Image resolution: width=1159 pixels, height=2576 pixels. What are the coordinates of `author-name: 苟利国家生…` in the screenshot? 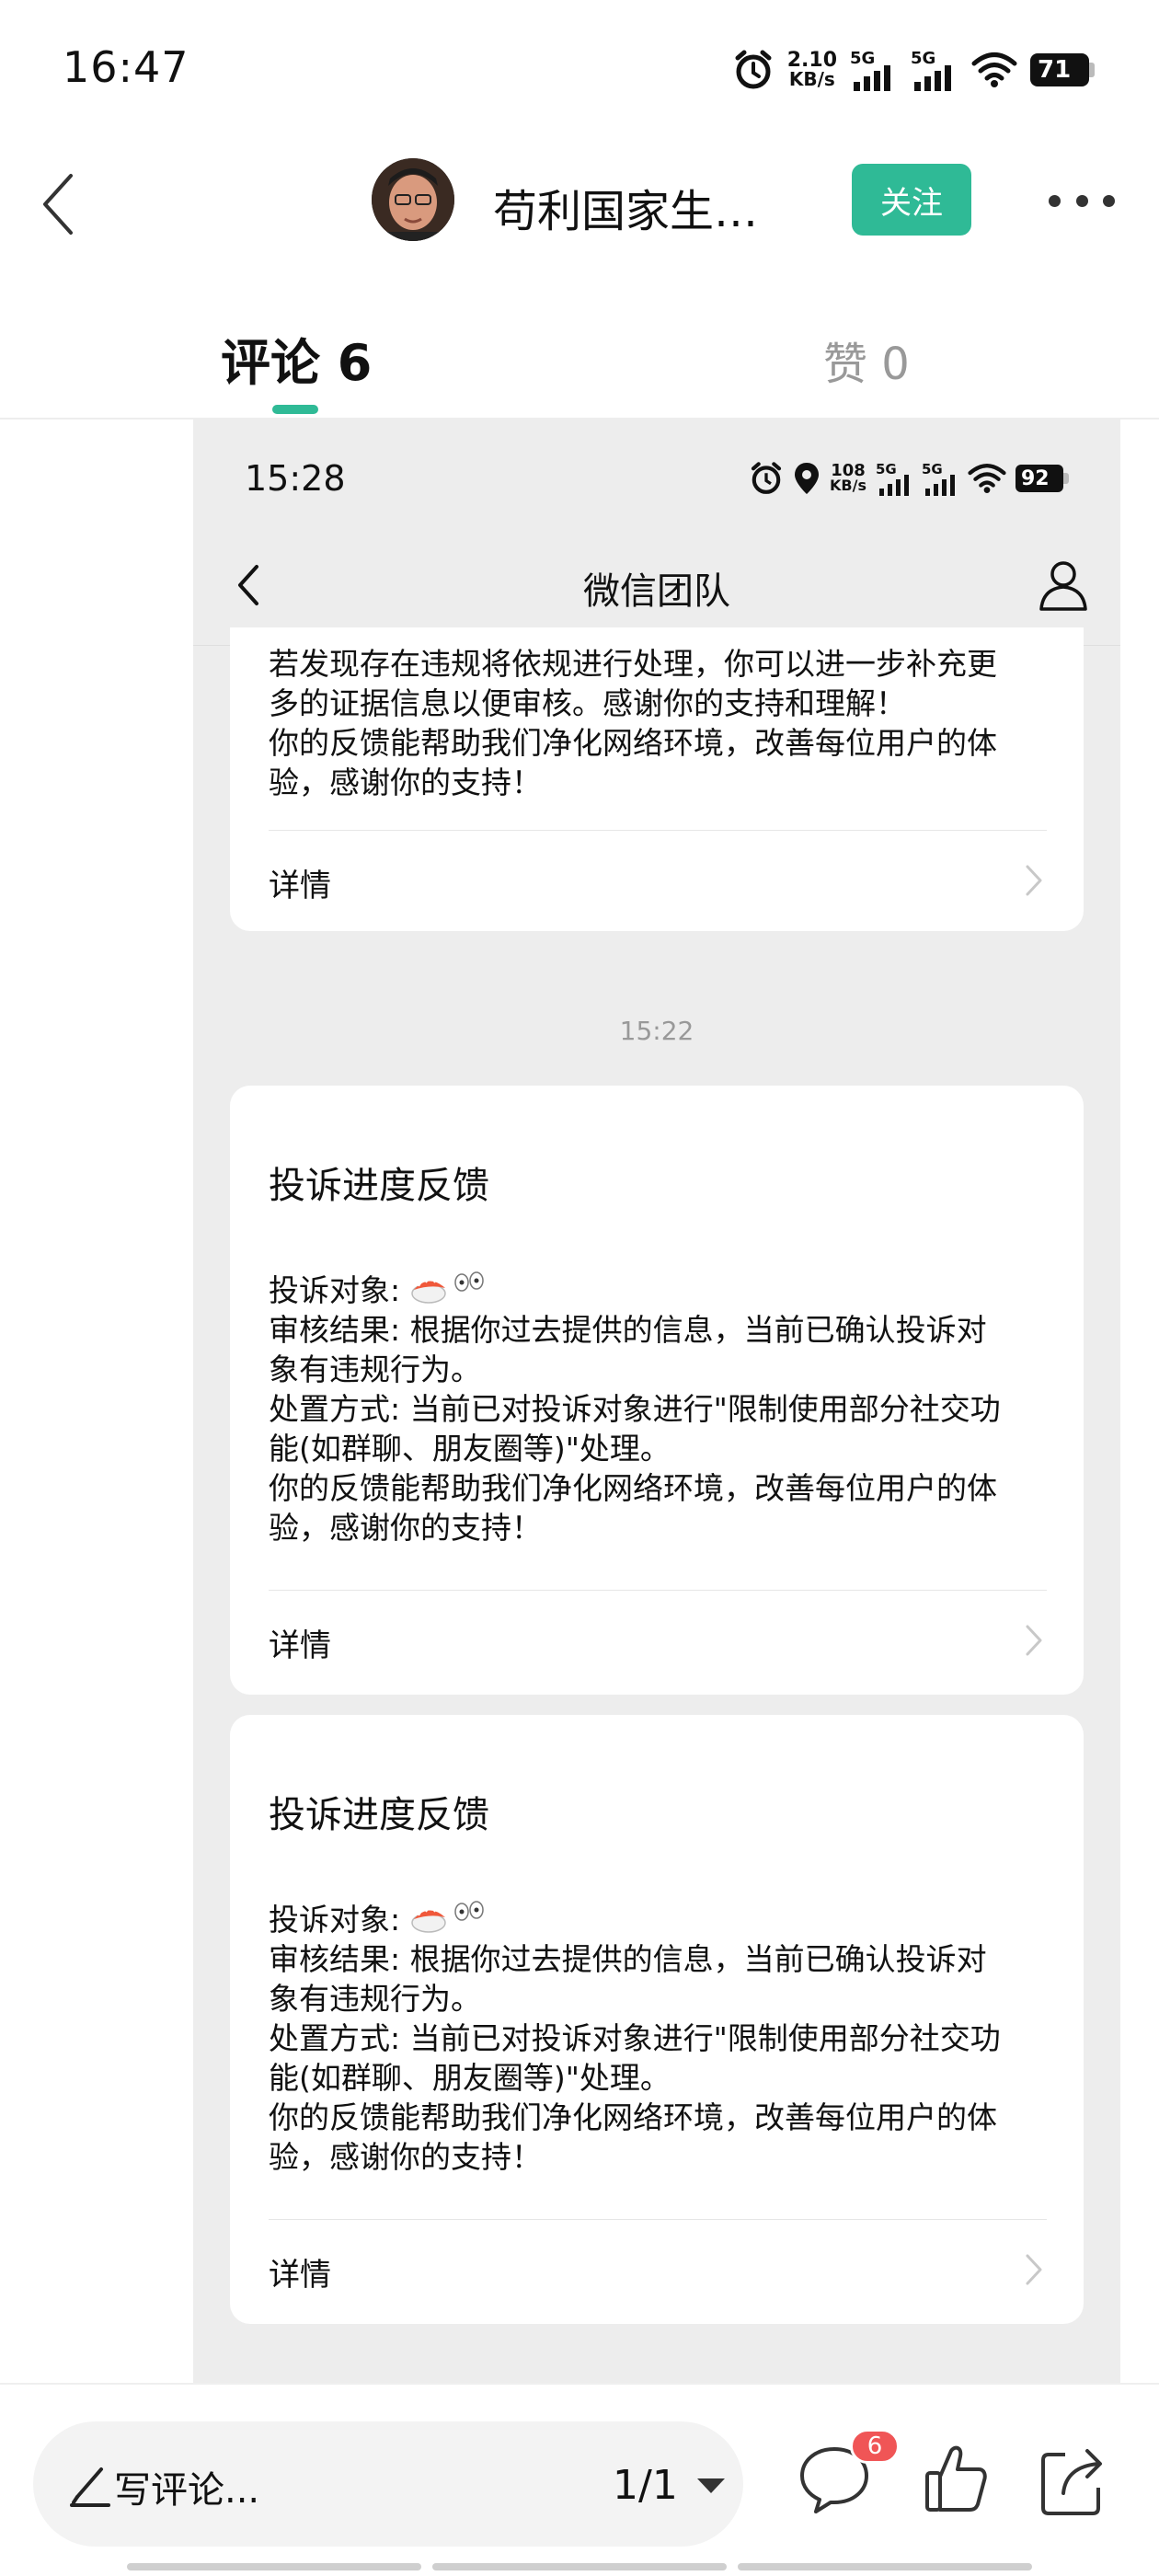 It's located at (625, 207).